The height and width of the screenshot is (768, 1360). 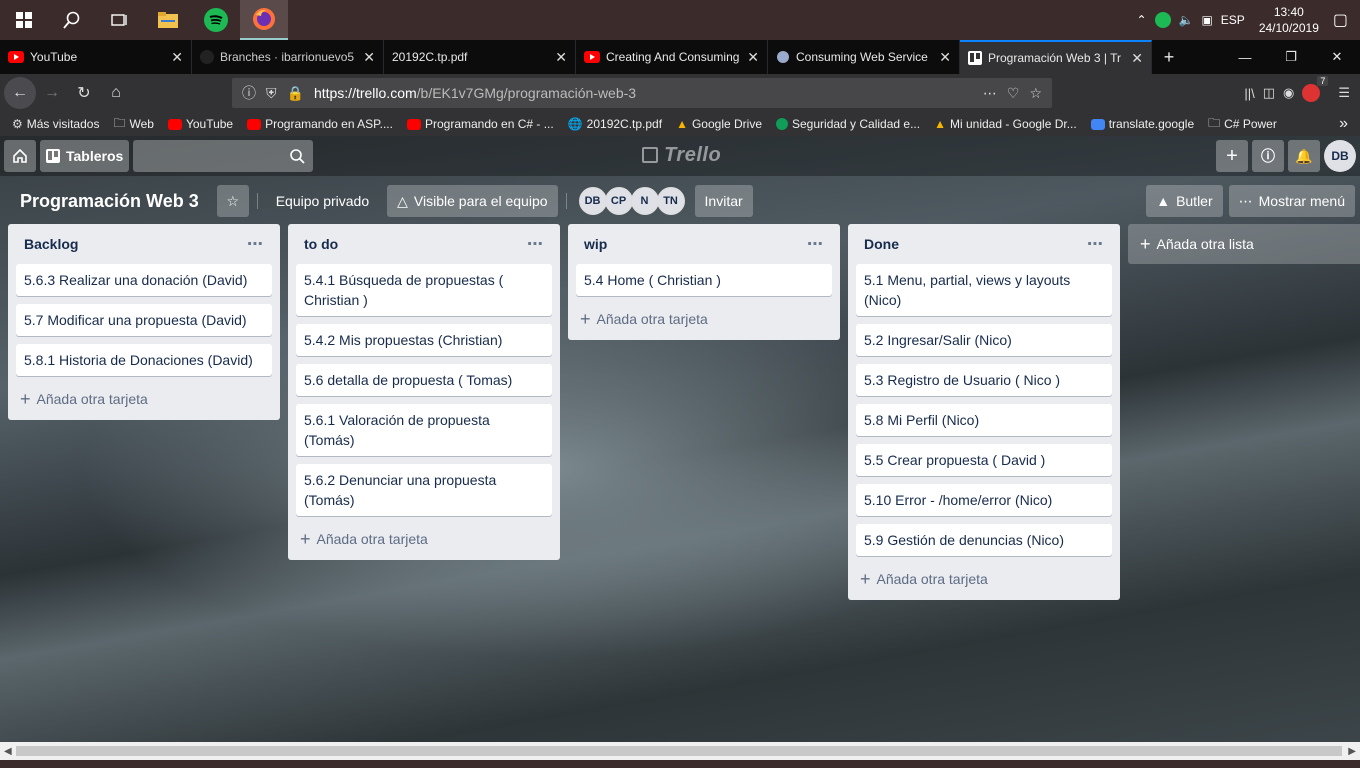 What do you see at coordinates (1344, 93) in the screenshot?
I see `hamburger-menu-icon: ☰` at bounding box center [1344, 93].